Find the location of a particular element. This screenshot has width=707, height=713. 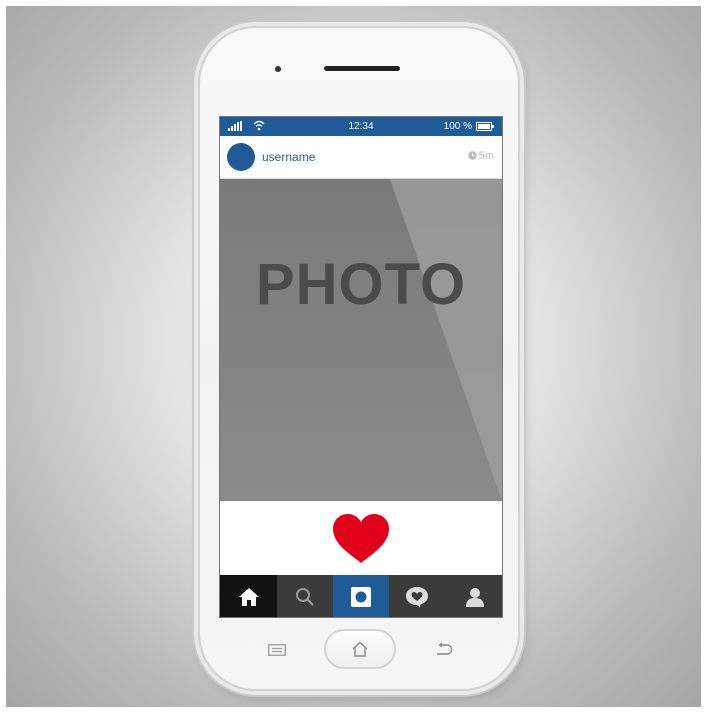

username-link: username is located at coordinates (288, 157).